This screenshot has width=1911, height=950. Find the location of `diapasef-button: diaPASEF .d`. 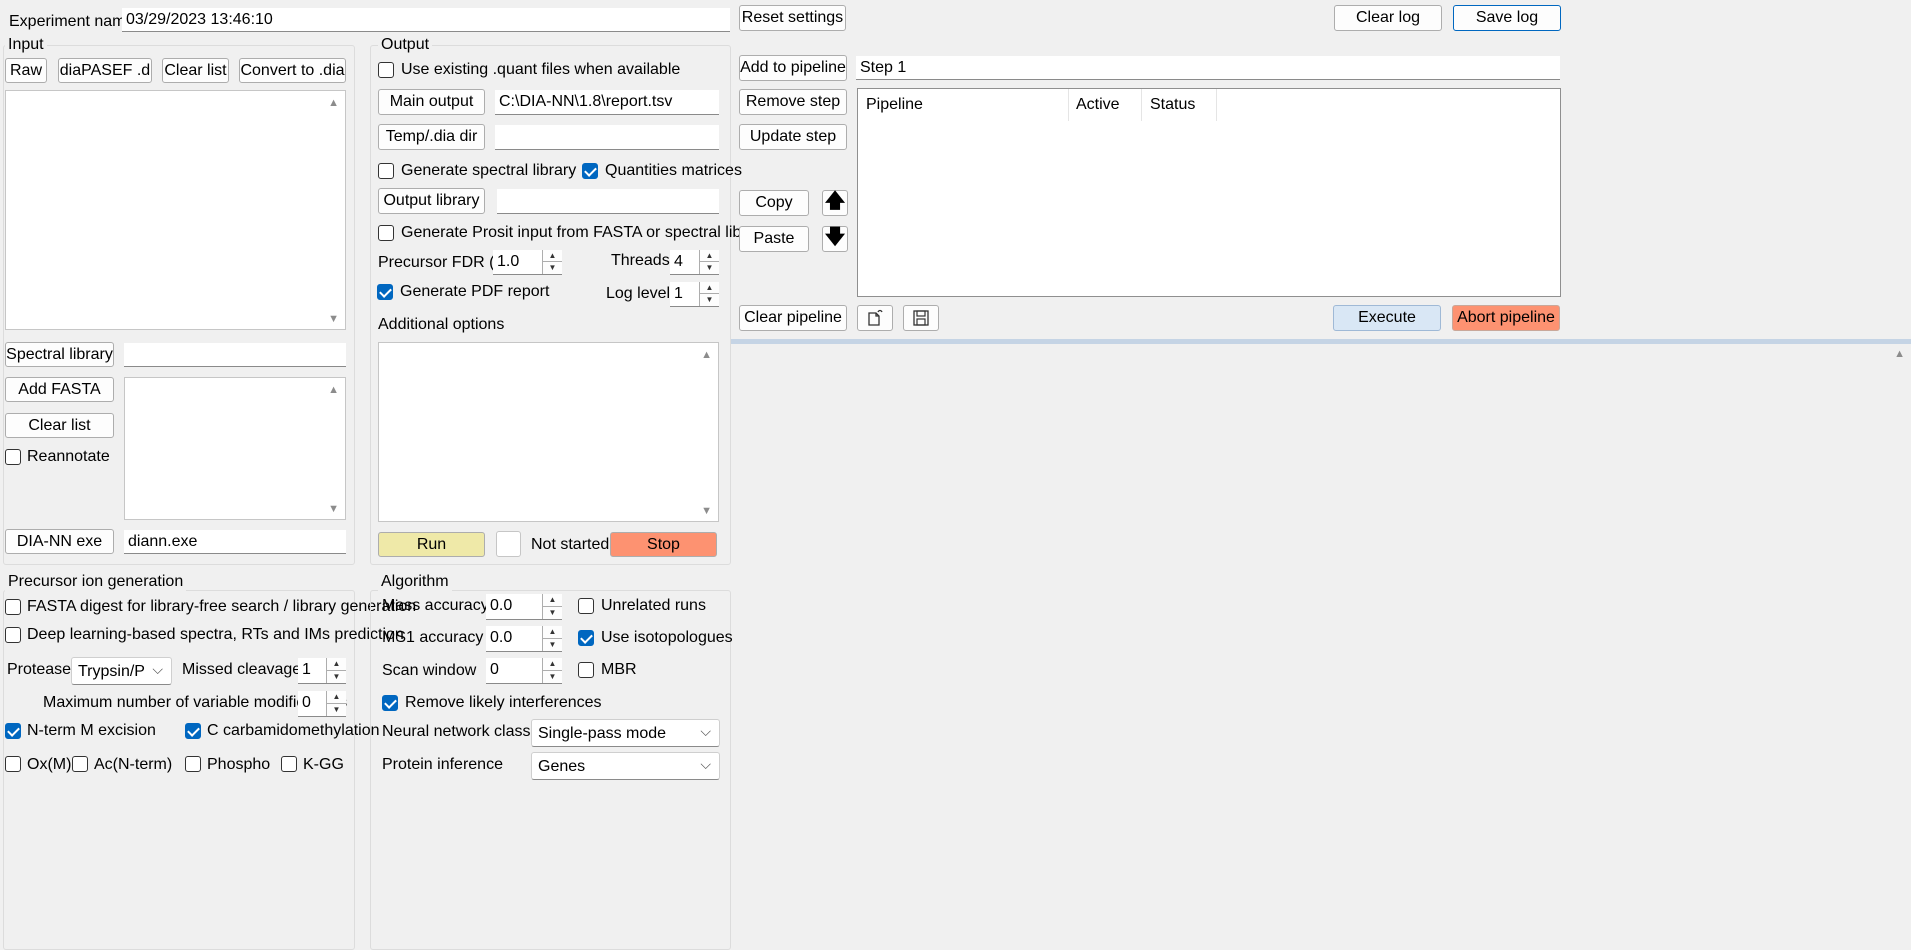

diapasef-button: diaPASEF .d is located at coordinates (105, 70).